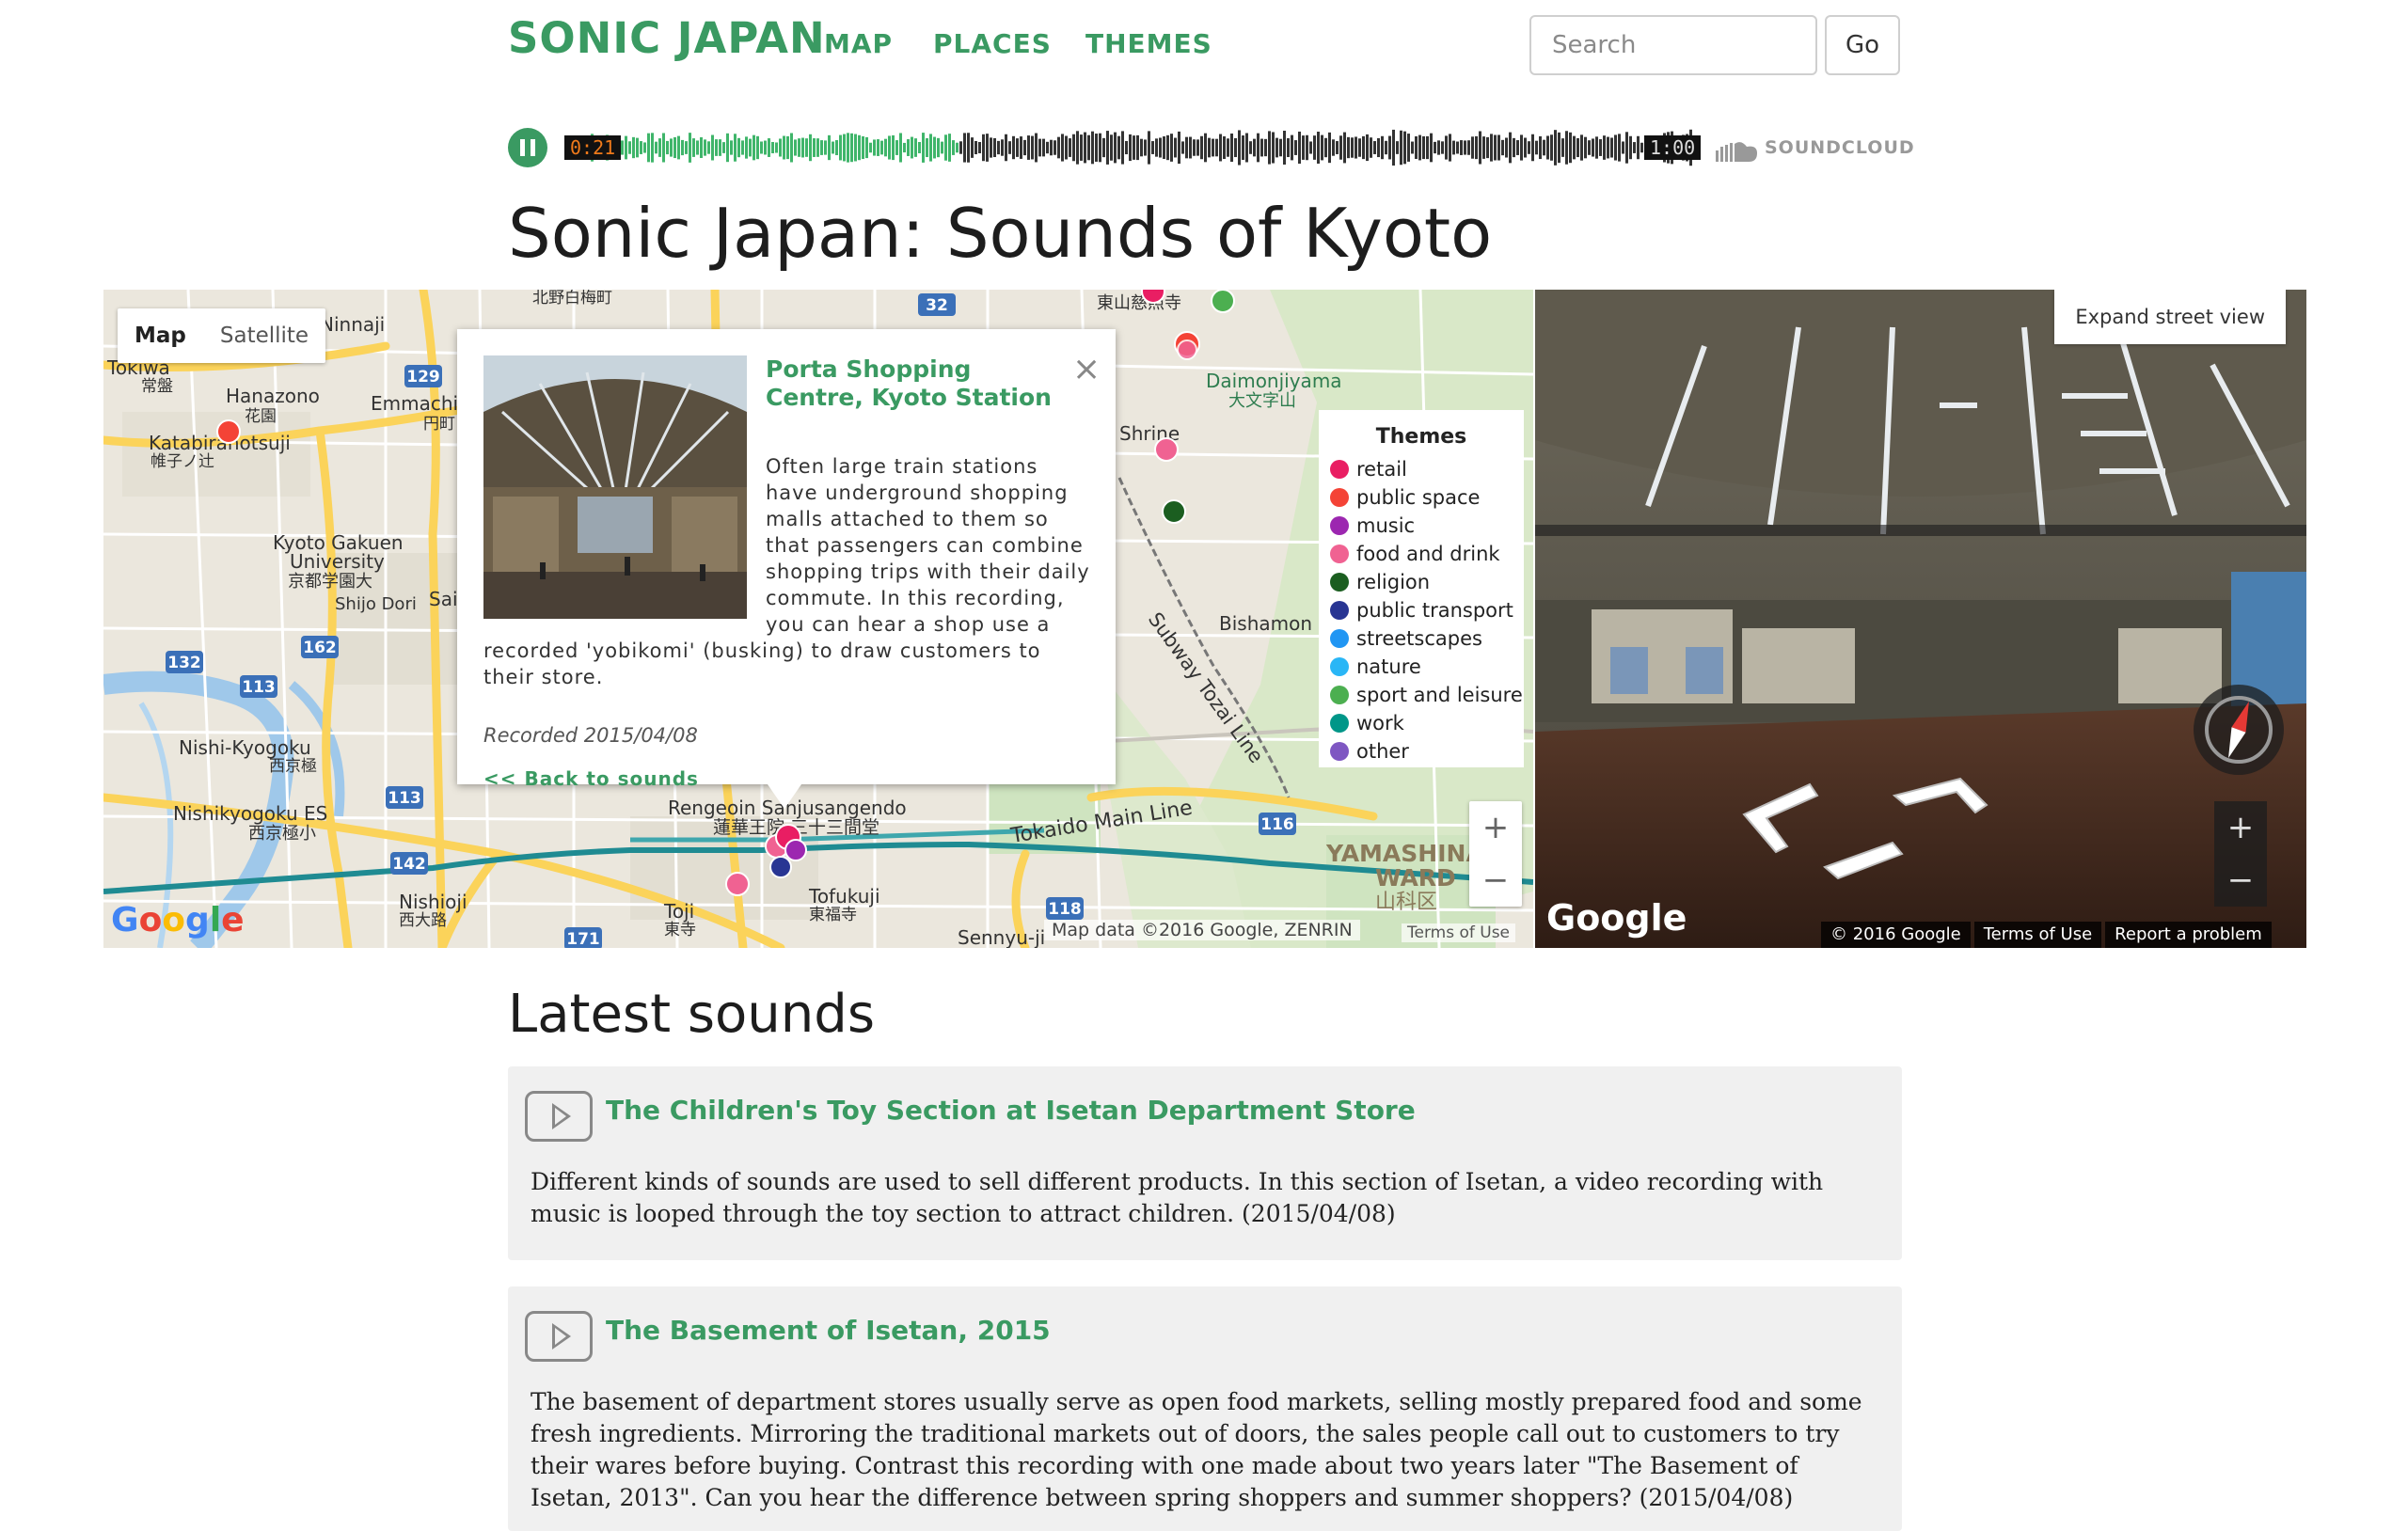 The height and width of the screenshot is (1531, 2408). I want to click on legend-item: nature, so click(1376, 669).